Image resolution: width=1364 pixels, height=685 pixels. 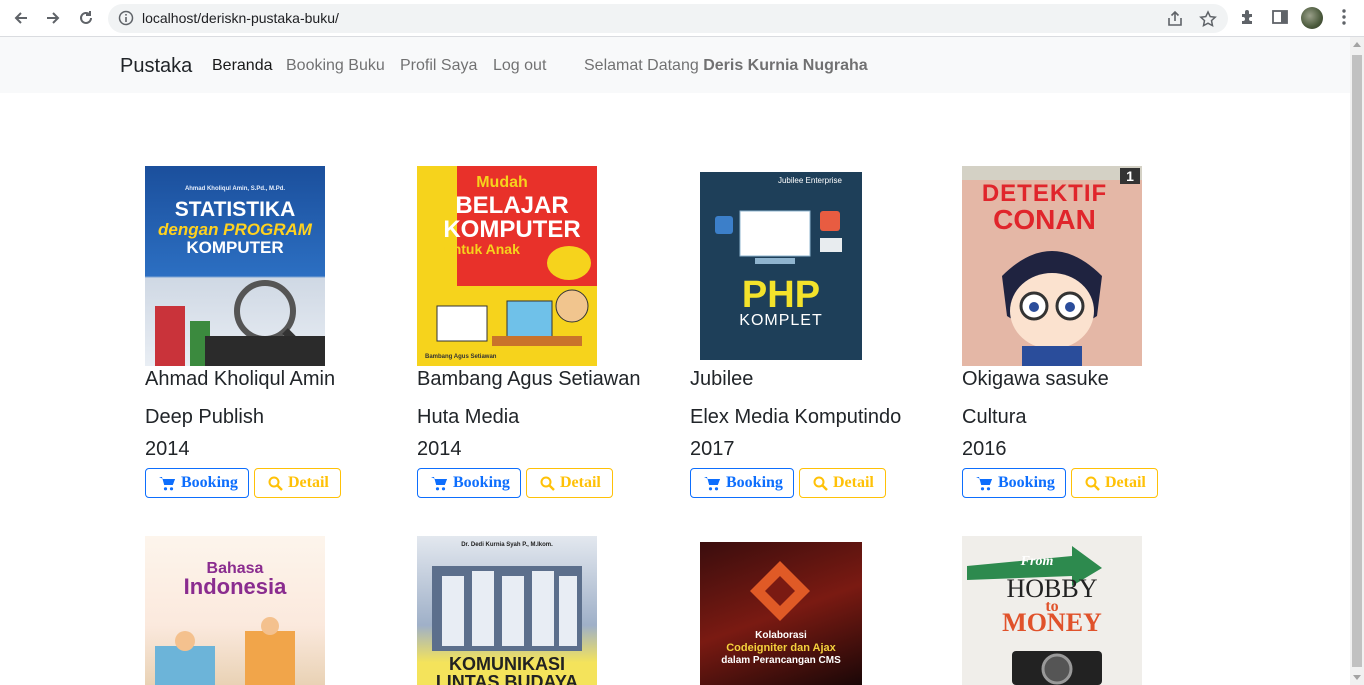 What do you see at coordinates (796, 417) in the screenshot?
I see `book-publisher: Elex Media Komputindo` at bounding box center [796, 417].